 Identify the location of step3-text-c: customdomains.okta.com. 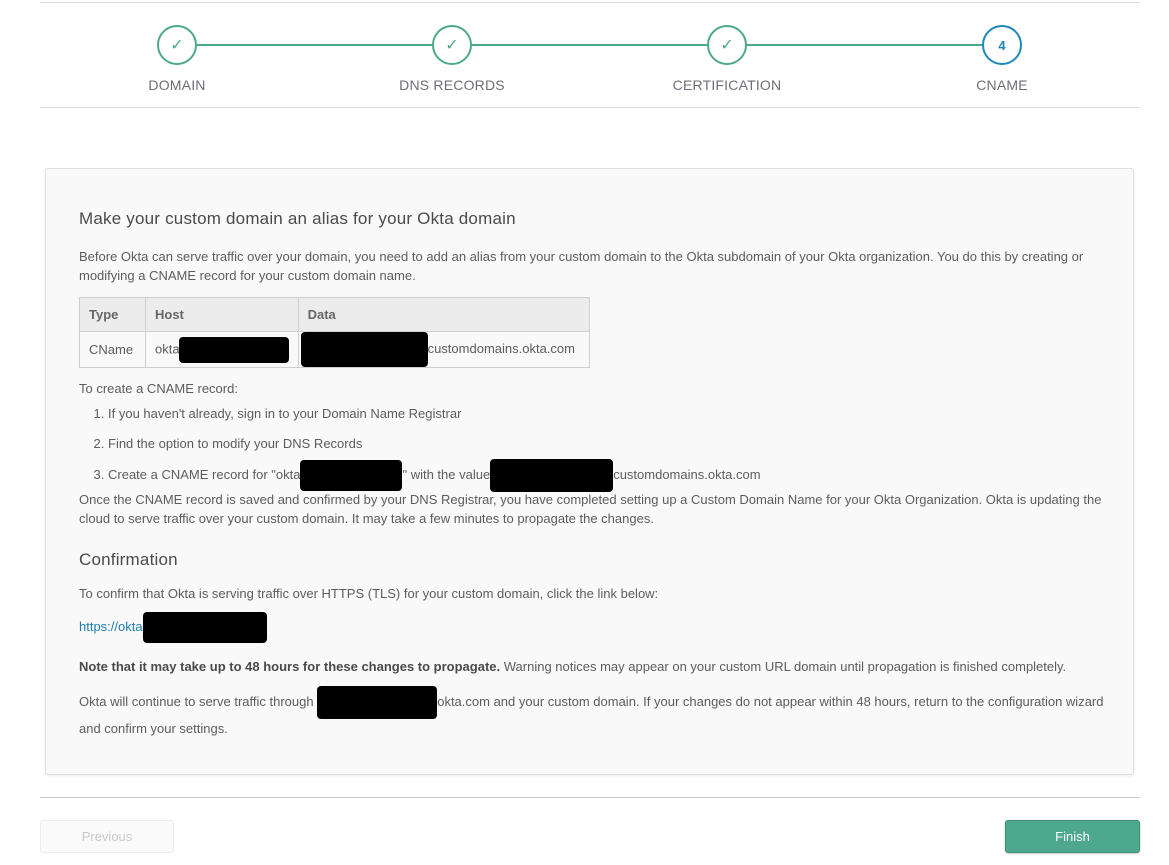
(687, 474).